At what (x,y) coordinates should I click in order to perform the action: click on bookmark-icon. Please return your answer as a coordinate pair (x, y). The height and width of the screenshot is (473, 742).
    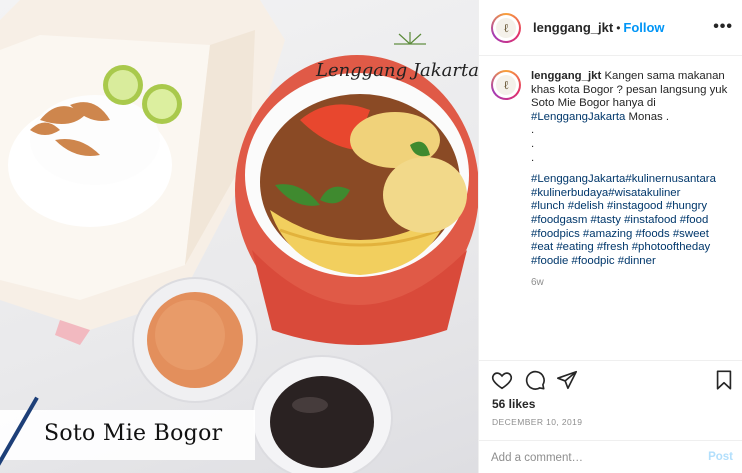
    Looking at the image, I should click on (724, 380).